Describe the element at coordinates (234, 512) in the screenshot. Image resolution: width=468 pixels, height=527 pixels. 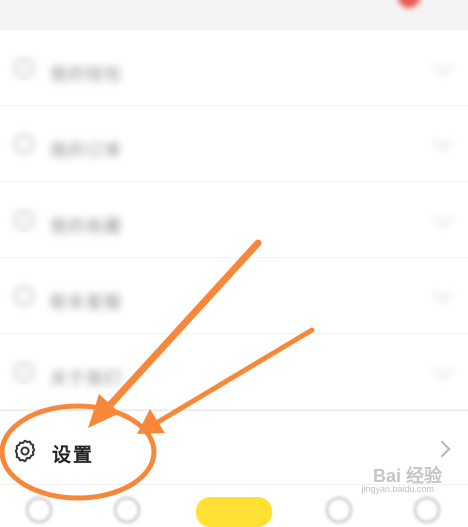
I see `tab-center-button` at that location.